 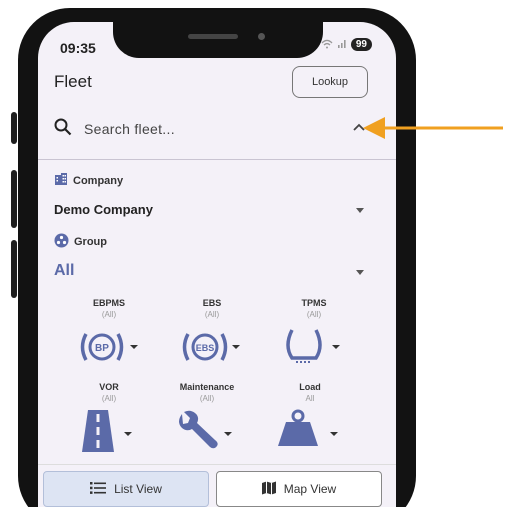 I want to click on ebs-icon-text: EBS, so click(x=205, y=348).